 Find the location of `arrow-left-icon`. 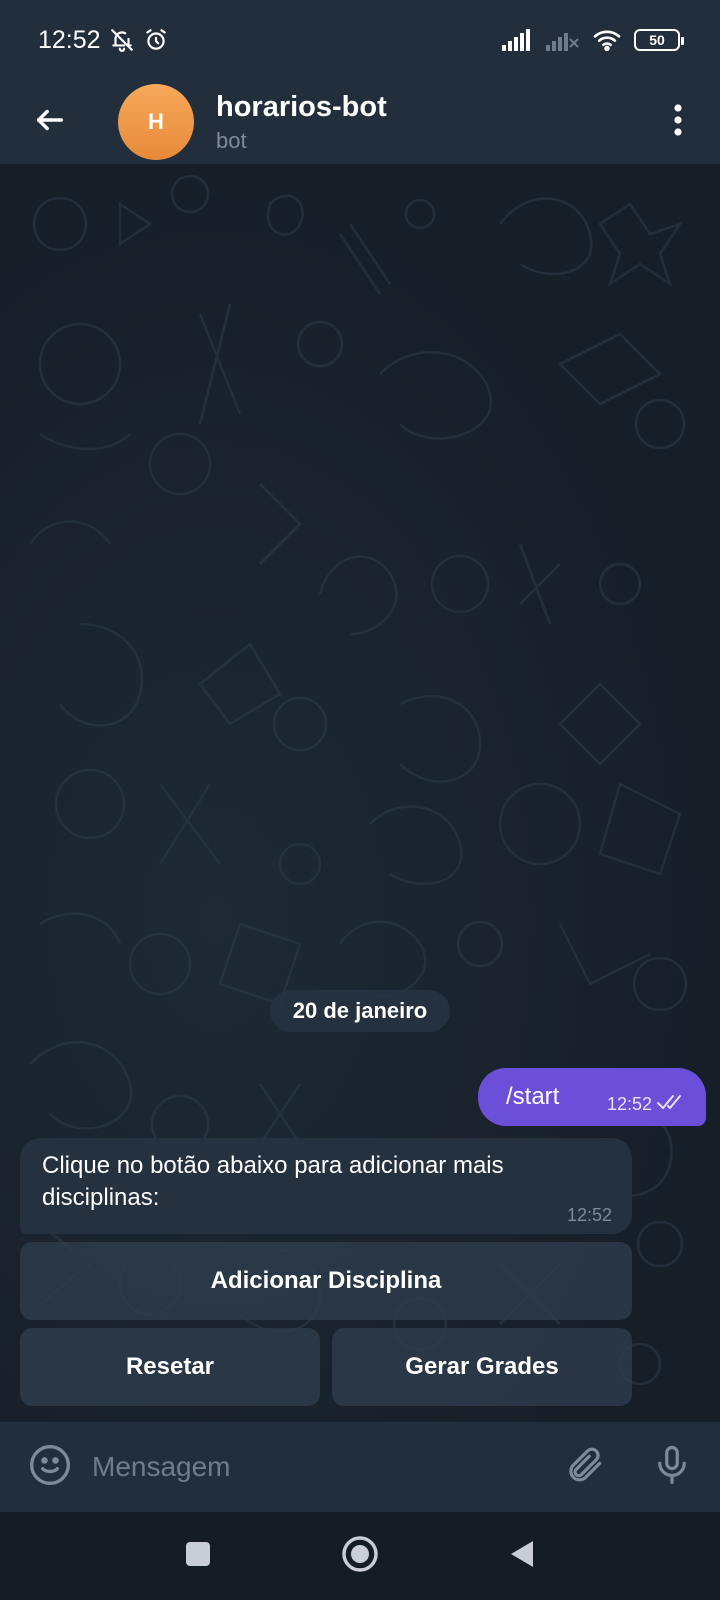

arrow-left-icon is located at coordinates (50, 122).